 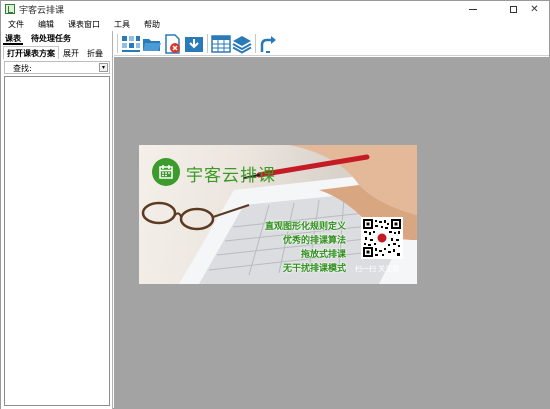 I want to click on close-button: ✕, so click(x=534, y=9).